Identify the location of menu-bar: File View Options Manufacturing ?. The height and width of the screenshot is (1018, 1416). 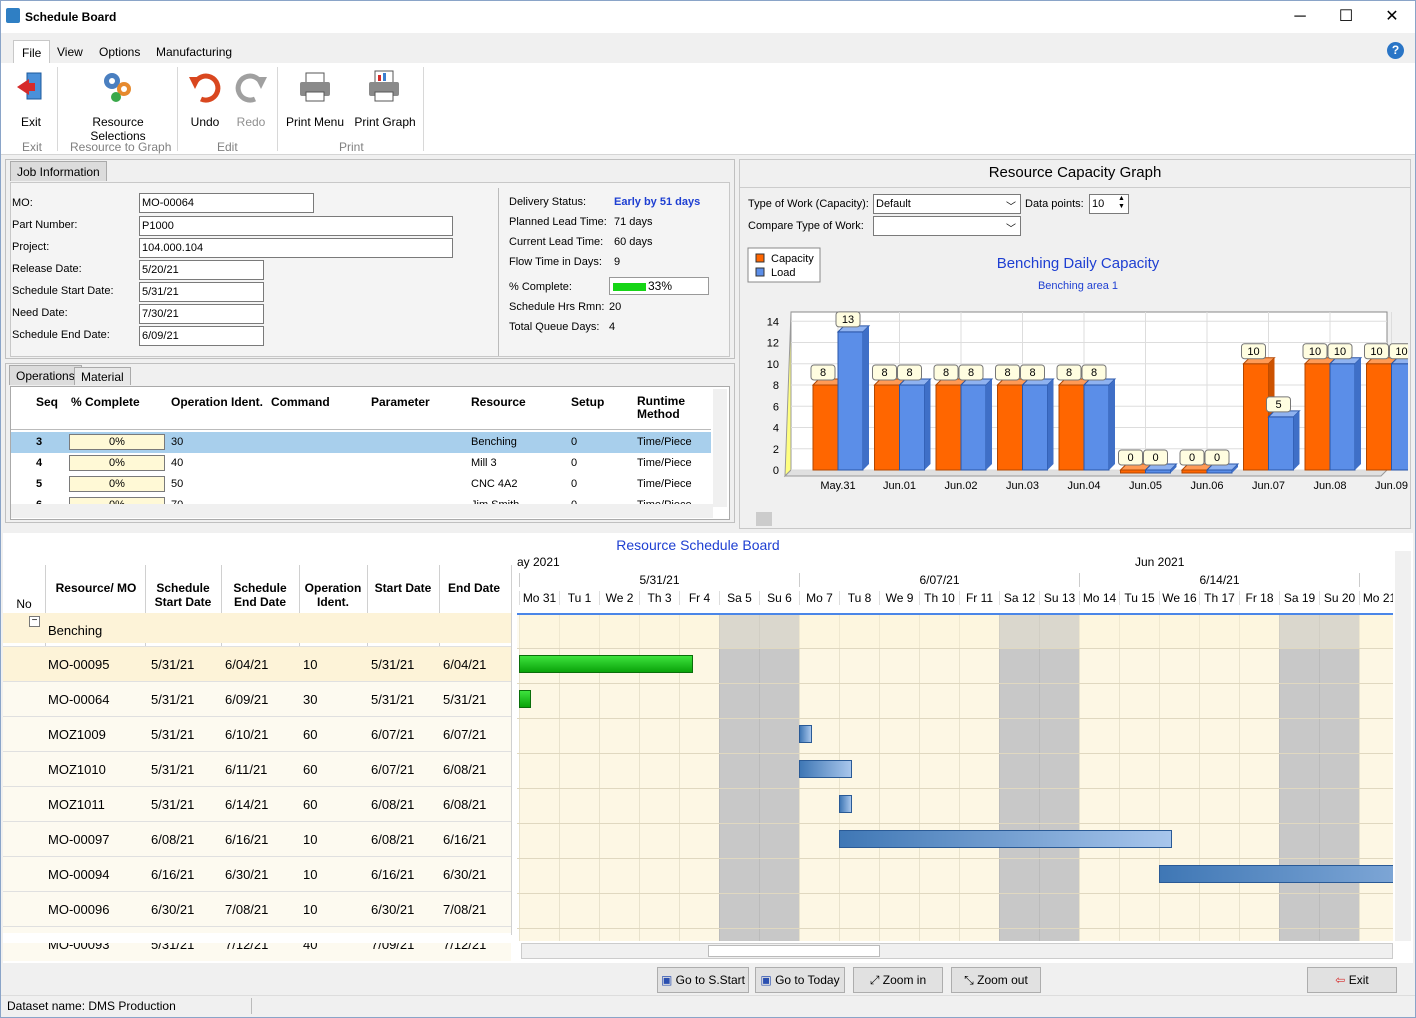
(708, 52).